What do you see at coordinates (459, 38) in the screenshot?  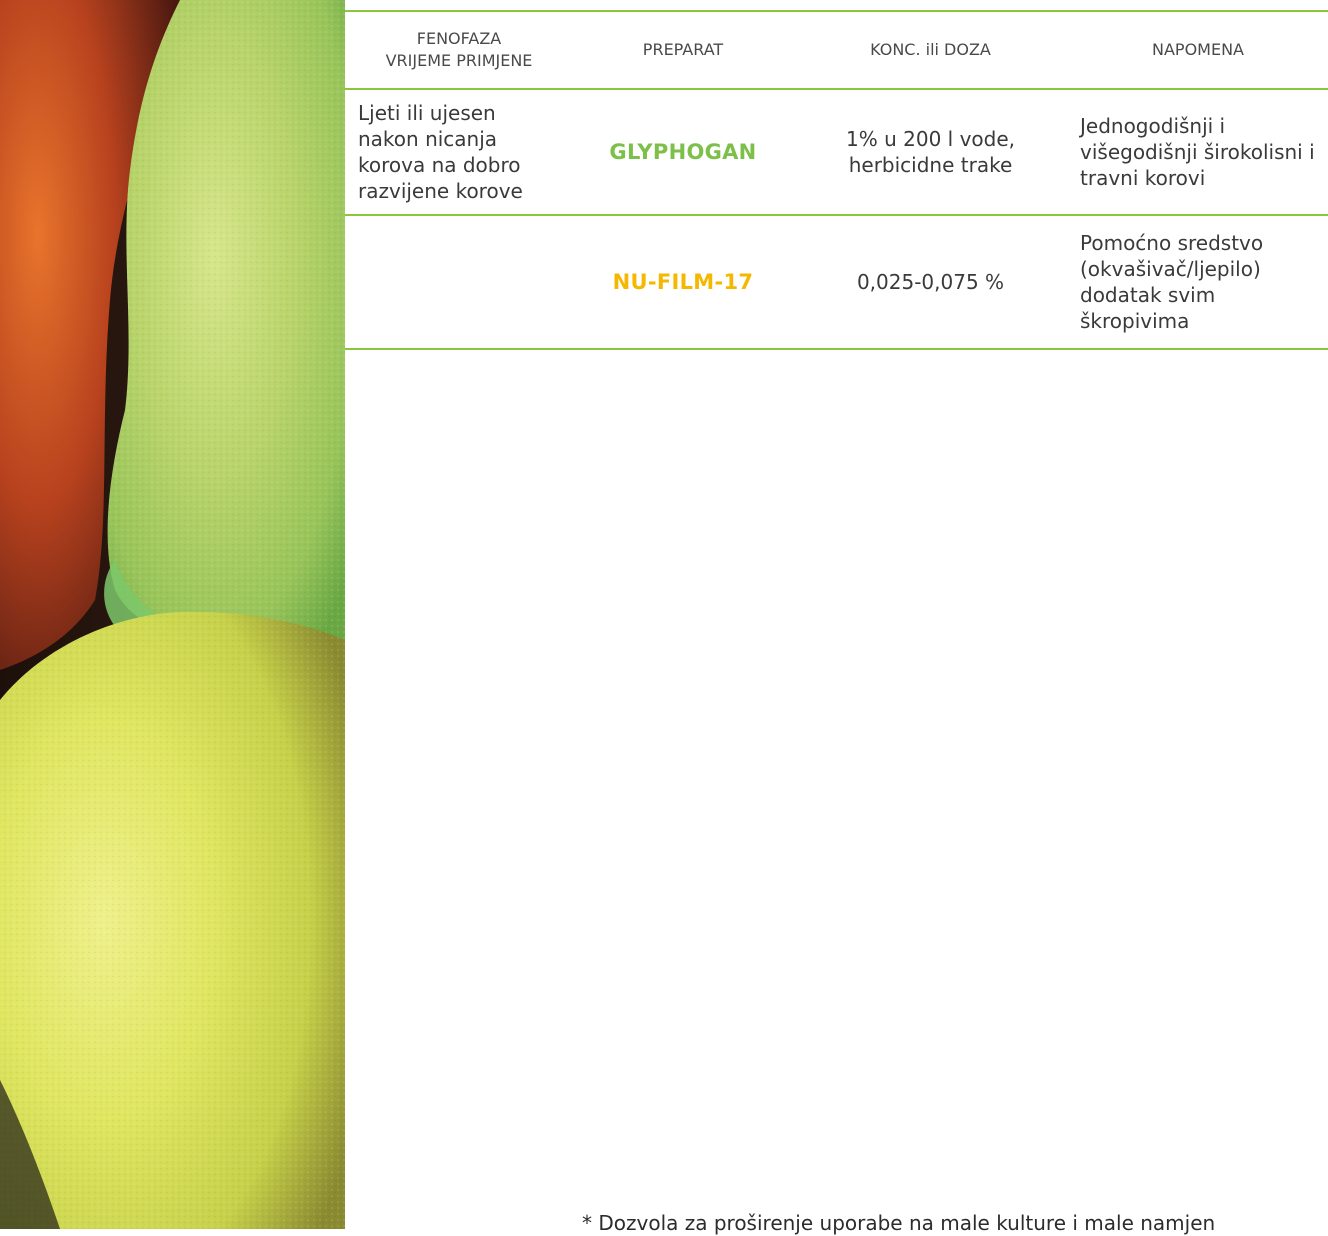 I see `header-stage-line1: FENOFAZA` at bounding box center [459, 38].